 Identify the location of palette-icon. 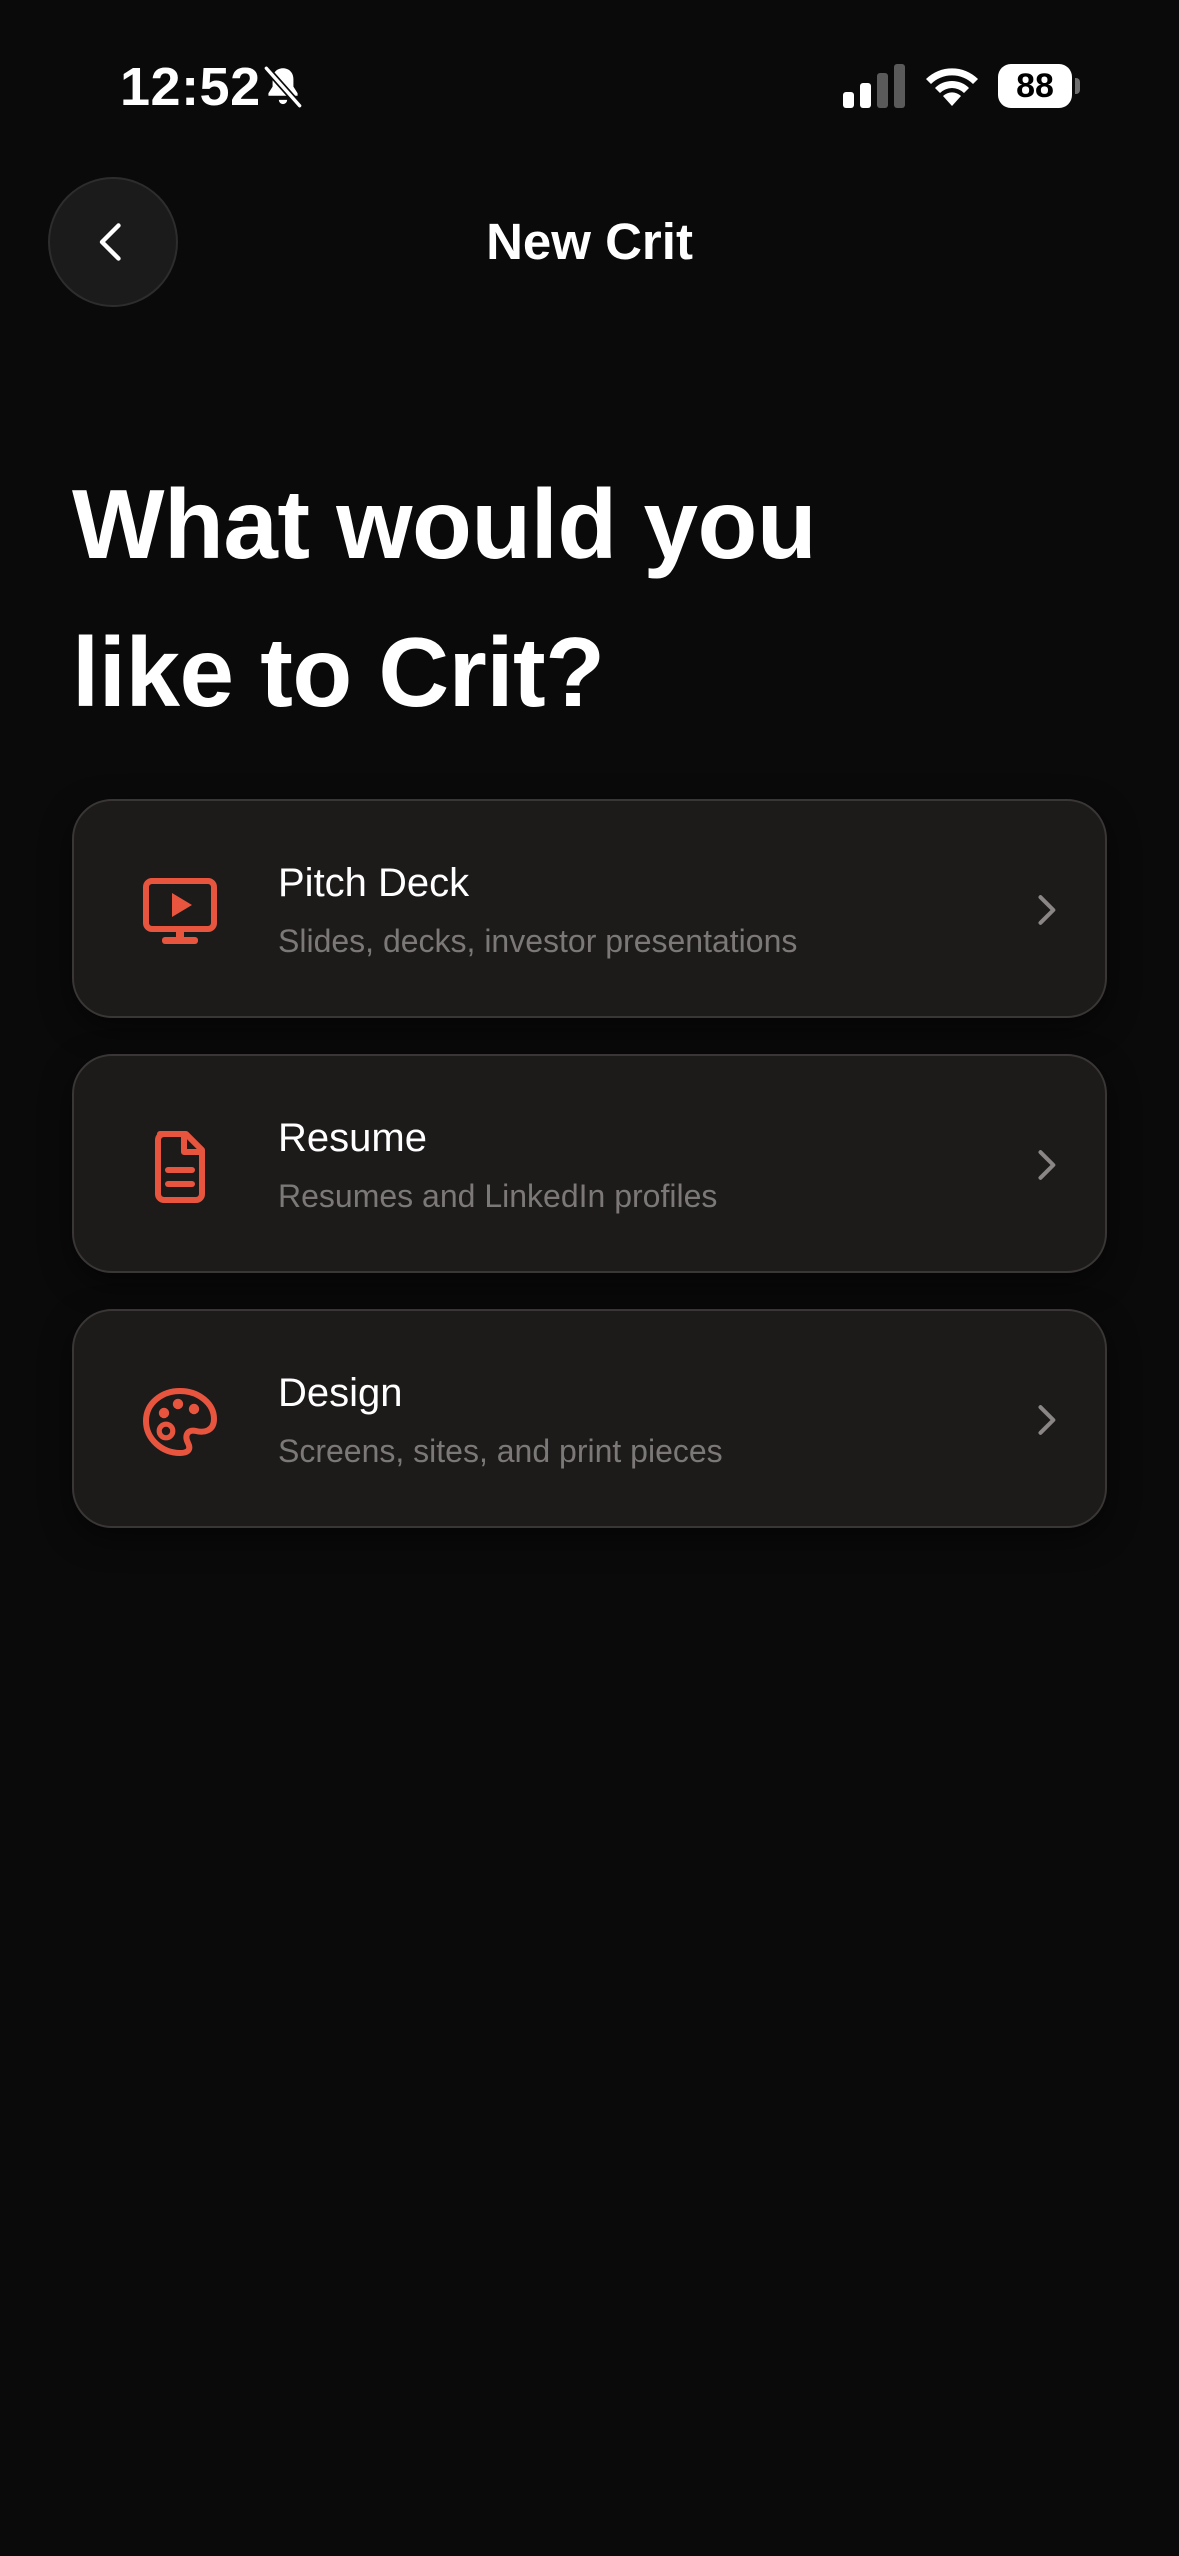
(180, 1422).